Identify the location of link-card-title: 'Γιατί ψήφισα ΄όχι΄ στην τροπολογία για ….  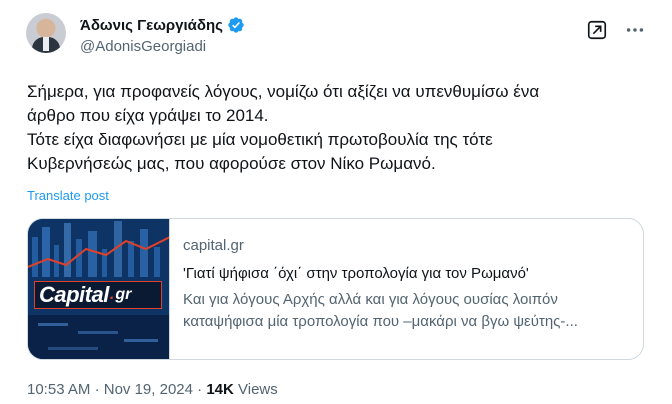
(356, 273).